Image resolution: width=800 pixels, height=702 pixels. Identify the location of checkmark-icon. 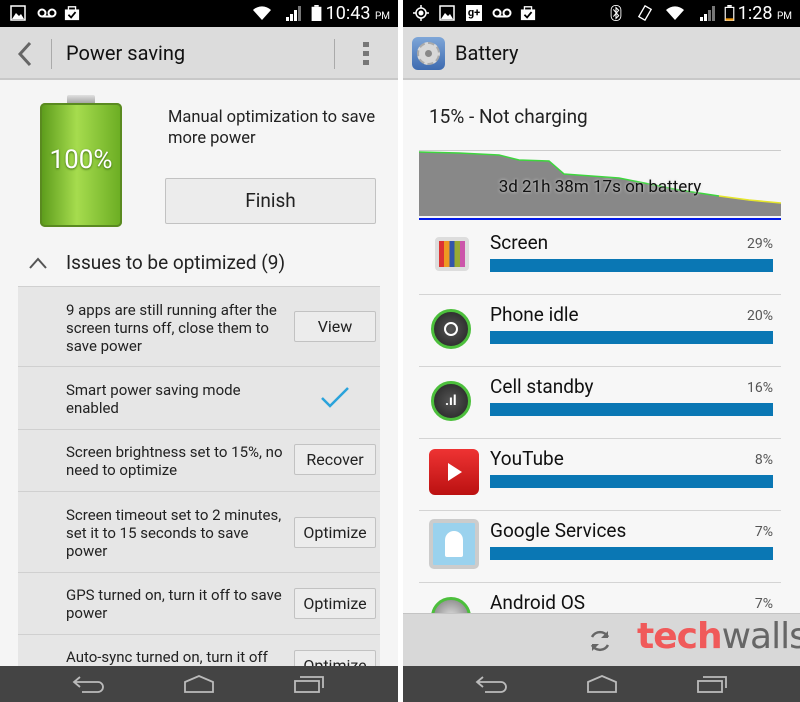
(335, 397).